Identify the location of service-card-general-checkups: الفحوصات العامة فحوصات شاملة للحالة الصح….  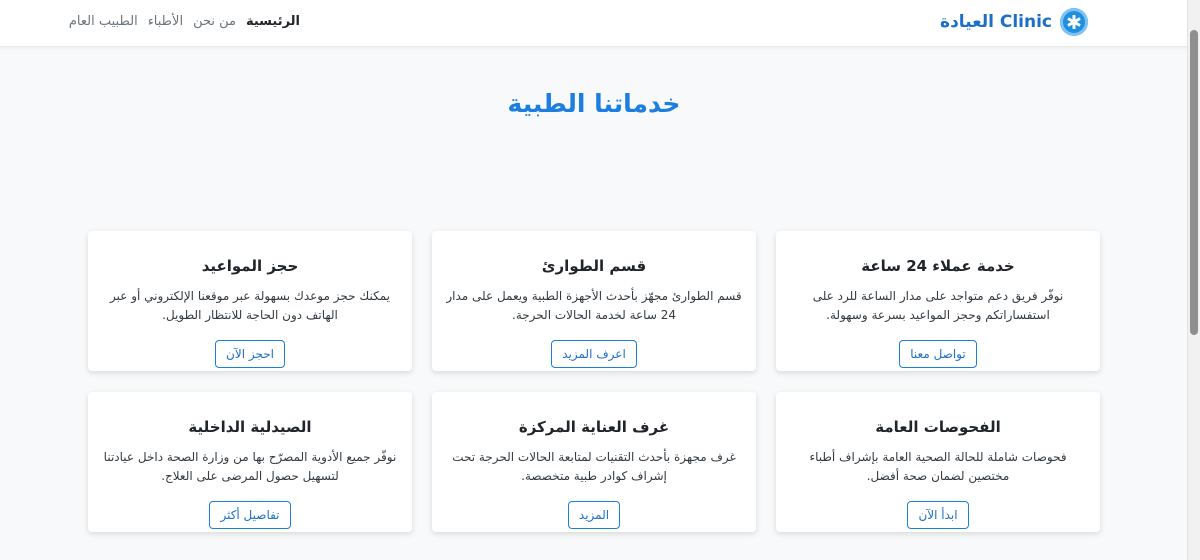
(938, 462).